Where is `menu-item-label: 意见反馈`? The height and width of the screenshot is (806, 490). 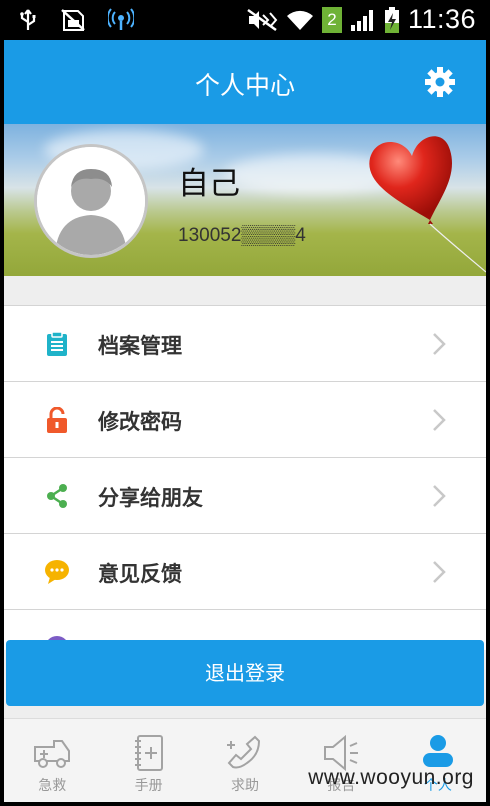
menu-item-label: 意见反馈 is located at coordinates (140, 574).